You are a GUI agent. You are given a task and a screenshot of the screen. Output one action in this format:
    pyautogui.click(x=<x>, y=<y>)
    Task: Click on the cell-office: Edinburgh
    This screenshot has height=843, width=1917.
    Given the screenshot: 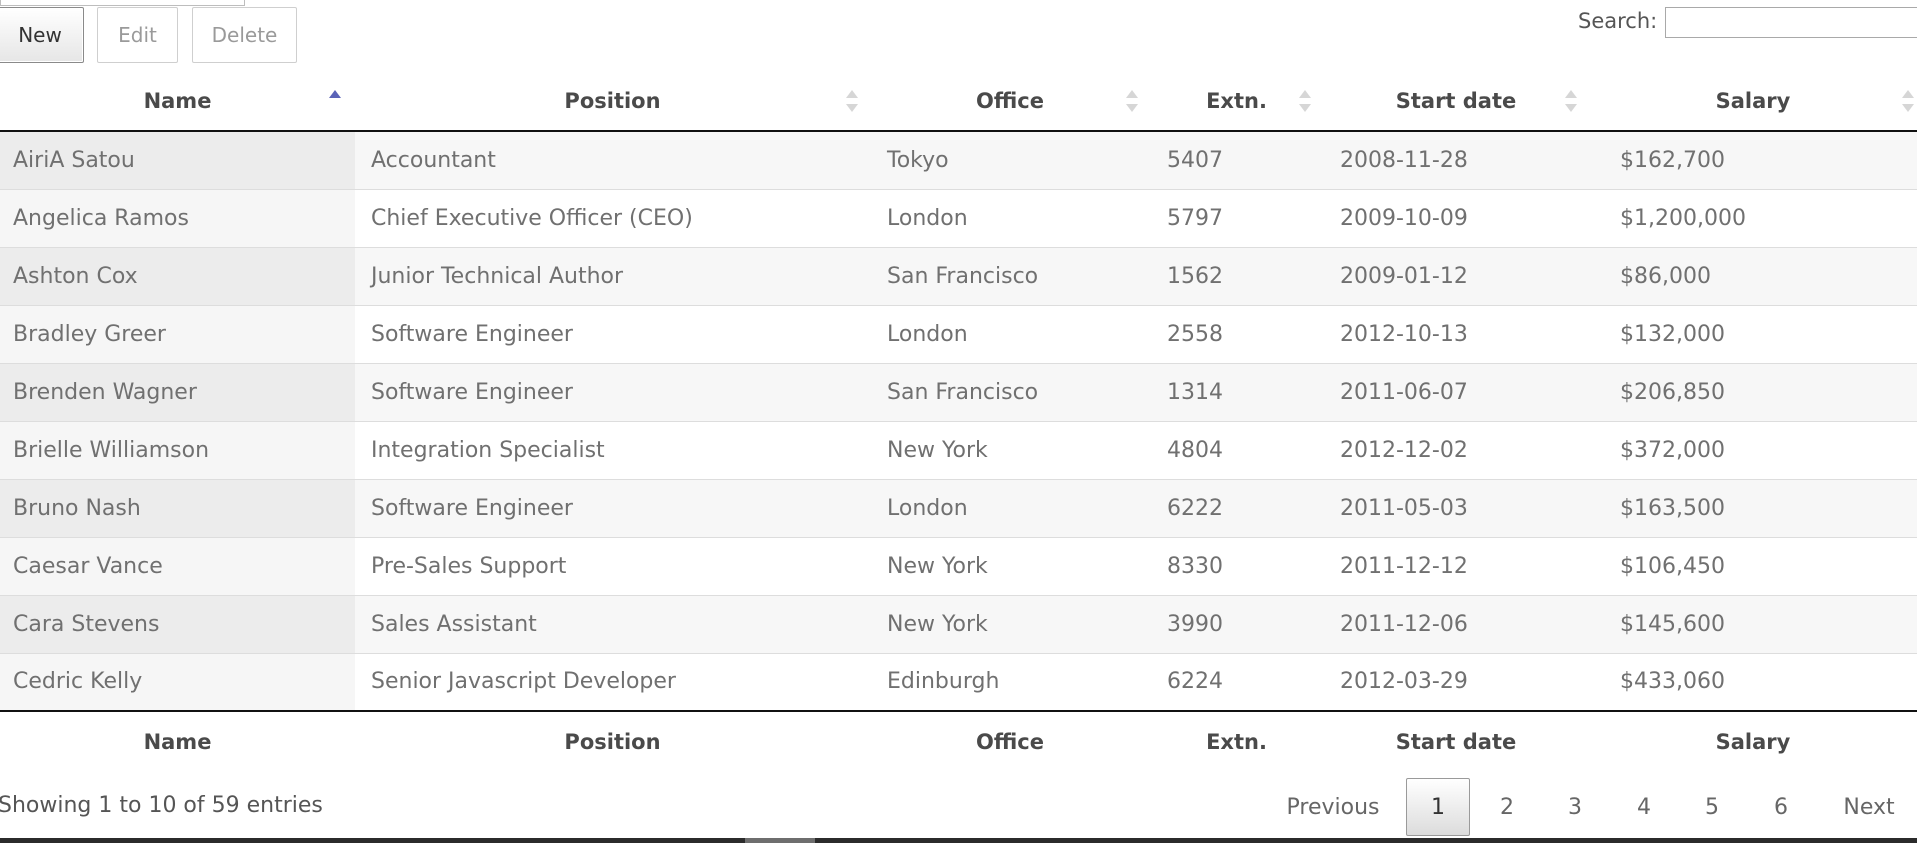 What is the action you would take?
    pyautogui.click(x=1010, y=681)
    